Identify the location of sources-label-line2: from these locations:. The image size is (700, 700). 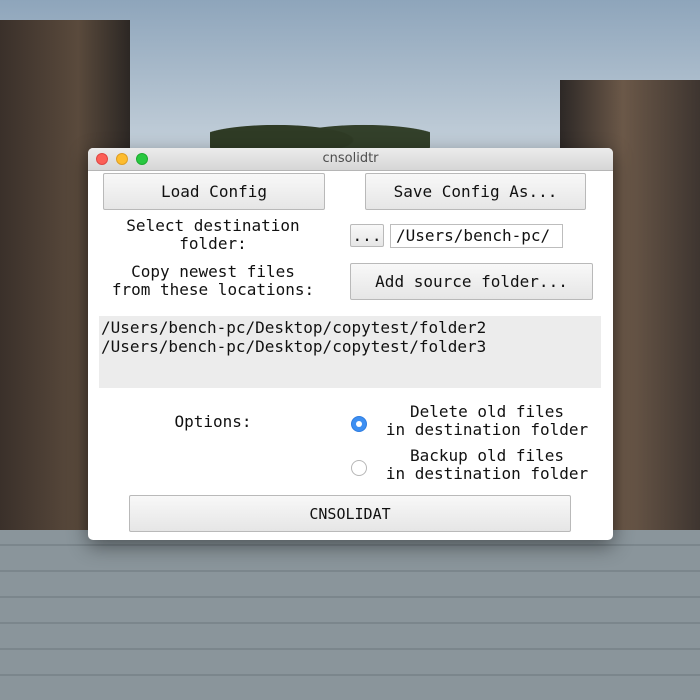
(213, 289).